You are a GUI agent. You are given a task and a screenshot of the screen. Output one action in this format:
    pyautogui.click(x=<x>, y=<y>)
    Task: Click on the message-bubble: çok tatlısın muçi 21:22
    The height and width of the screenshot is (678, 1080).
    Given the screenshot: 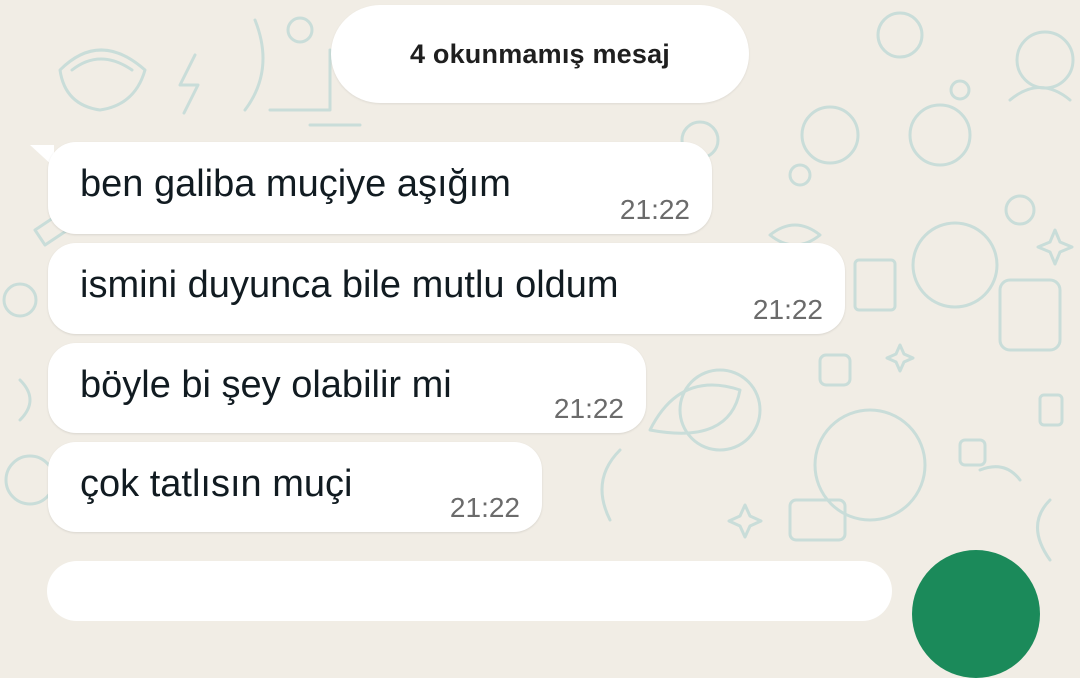 What is the action you would take?
    pyautogui.click(x=295, y=487)
    